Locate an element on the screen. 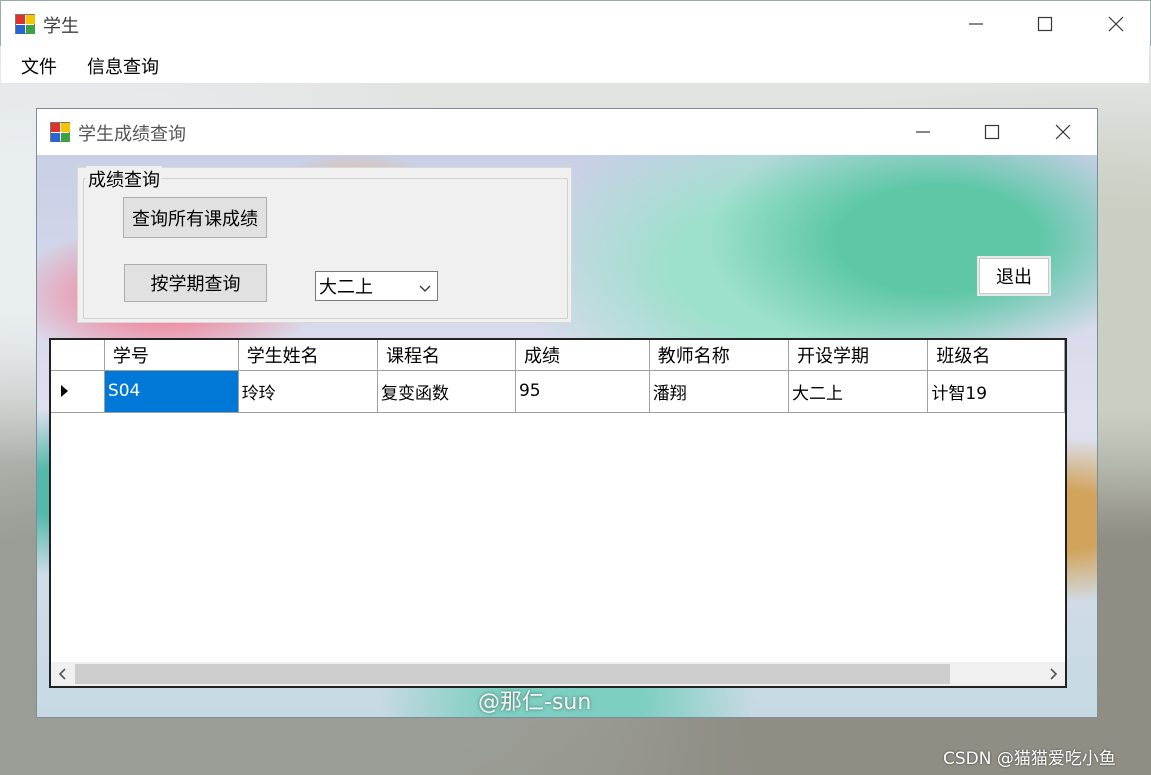 The width and height of the screenshot is (1151, 775). column-header: 课程名 is located at coordinates (446, 355).